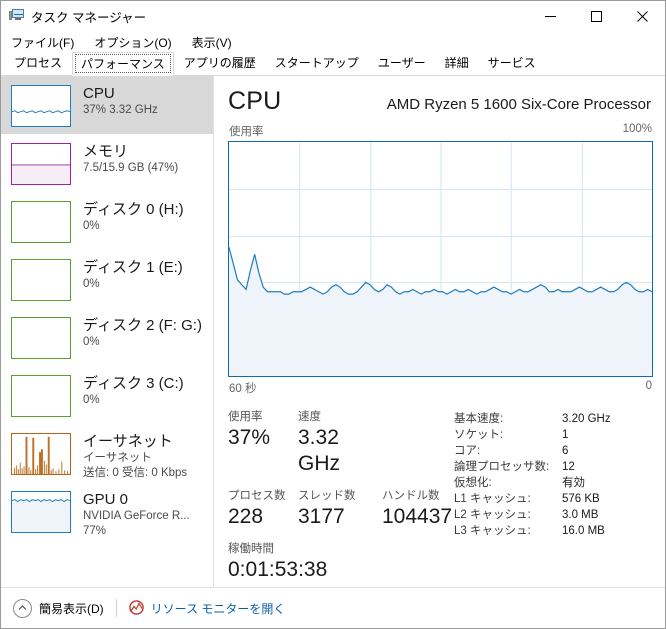 This screenshot has height=629, width=666. What do you see at coordinates (218, 608) in the screenshot?
I see `resource-monitor-label: リソース モニターを開く` at bounding box center [218, 608].